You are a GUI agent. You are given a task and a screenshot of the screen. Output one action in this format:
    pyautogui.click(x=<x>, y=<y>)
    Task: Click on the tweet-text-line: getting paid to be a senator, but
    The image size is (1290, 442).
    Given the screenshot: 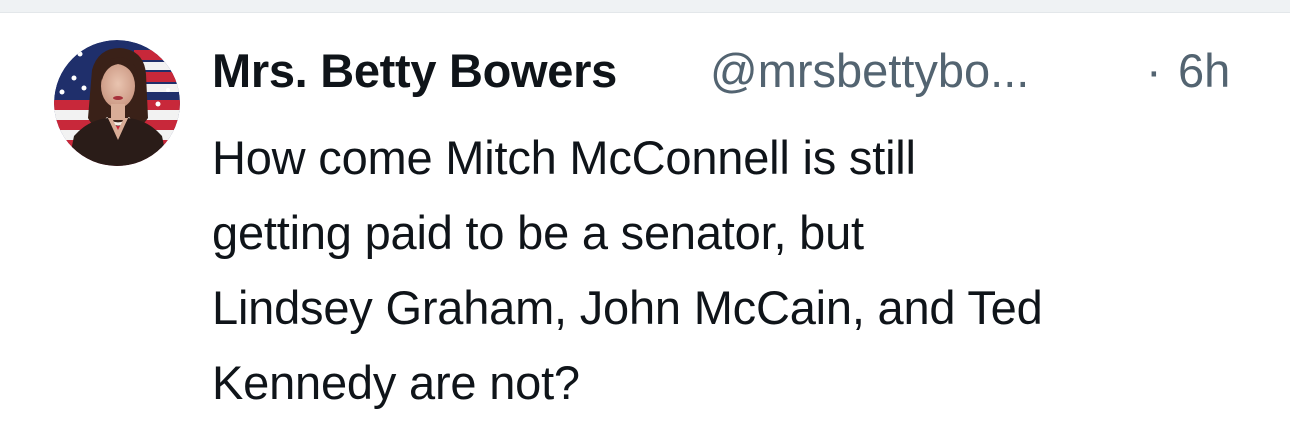 What is the action you would take?
    pyautogui.click(x=538, y=232)
    